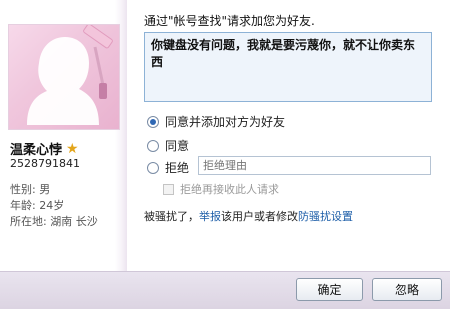  What do you see at coordinates (329, 289) in the screenshot?
I see `confirm-button: 确定` at bounding box center [329, 289].